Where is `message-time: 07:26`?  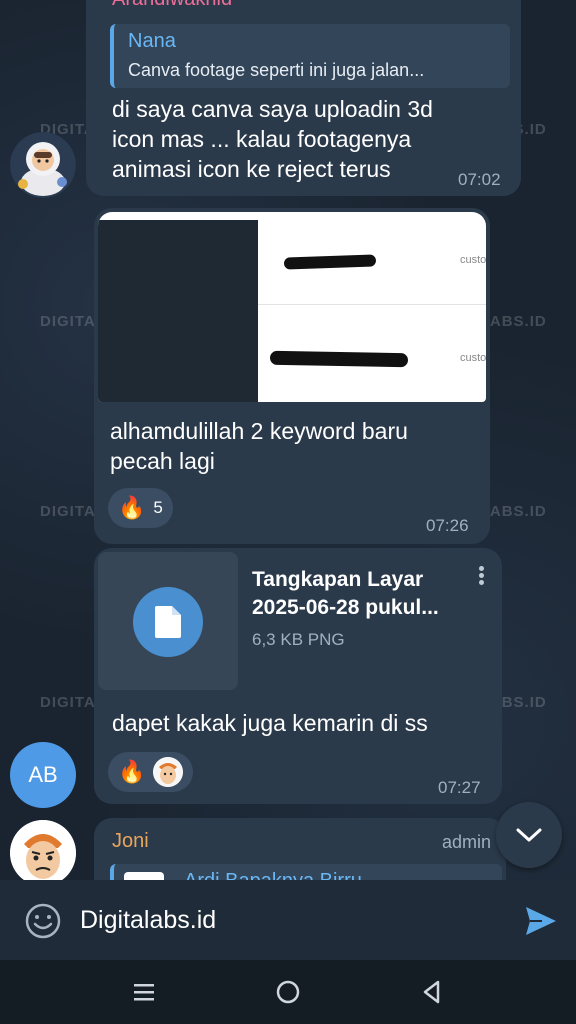 message-time: 07:26 is located at coordinates (447, 525).